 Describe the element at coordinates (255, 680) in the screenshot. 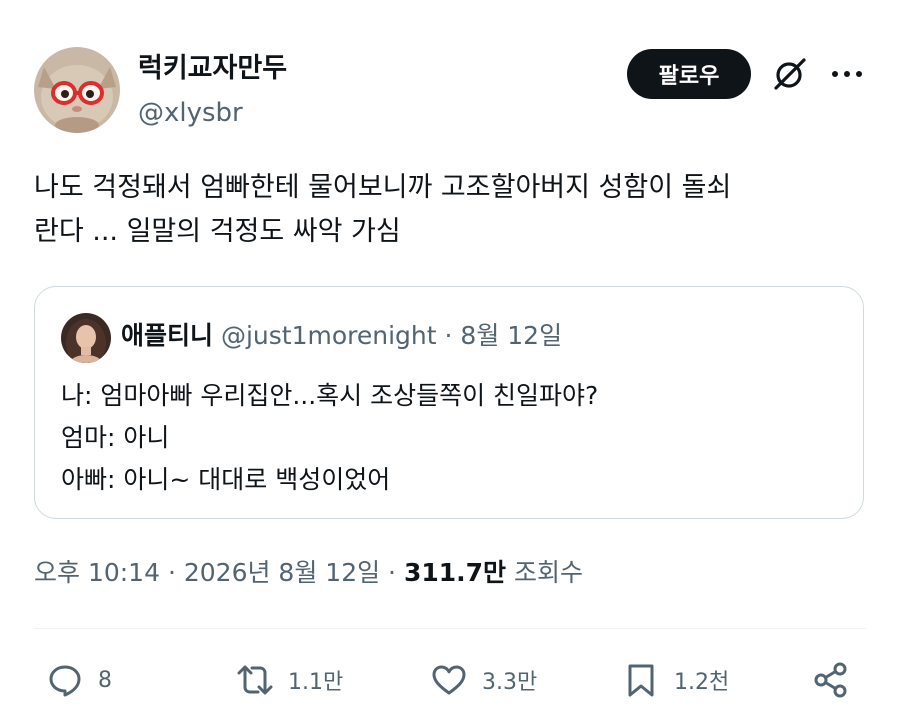

I see `retweet-icon` at that location.